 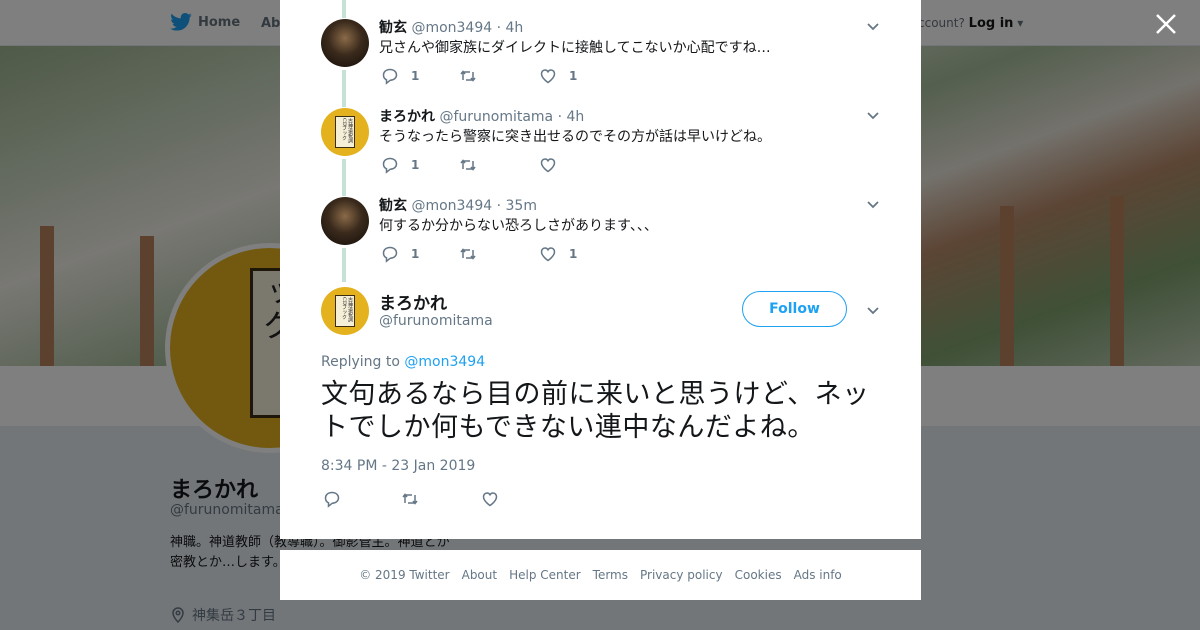 I want to click on footer-link-help-center: Help Center, so click(x=545, y=575).